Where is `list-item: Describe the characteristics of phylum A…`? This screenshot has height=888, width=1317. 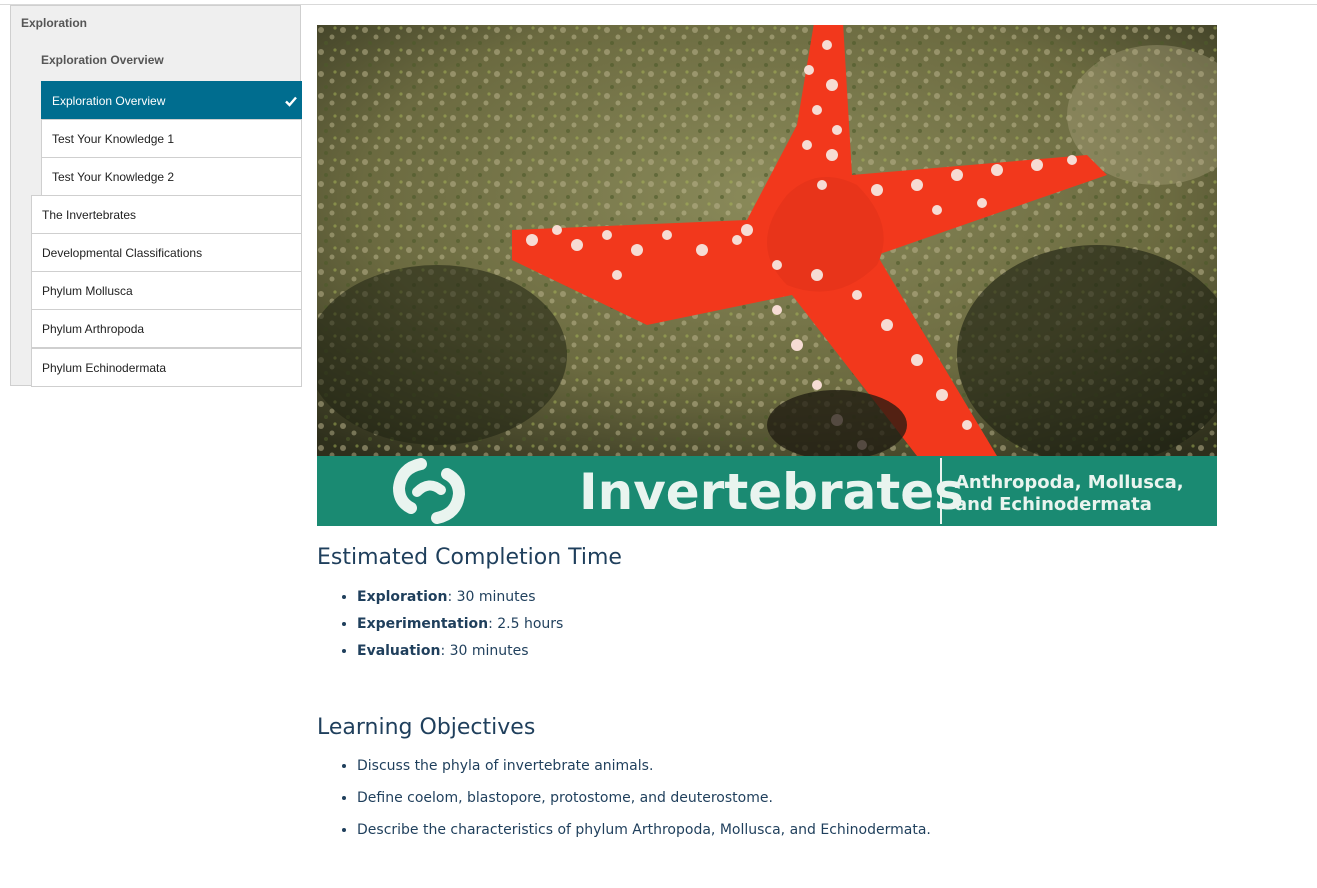 list-item: Describe the characteristics of phylum A… is located at coordinates (644, 830).